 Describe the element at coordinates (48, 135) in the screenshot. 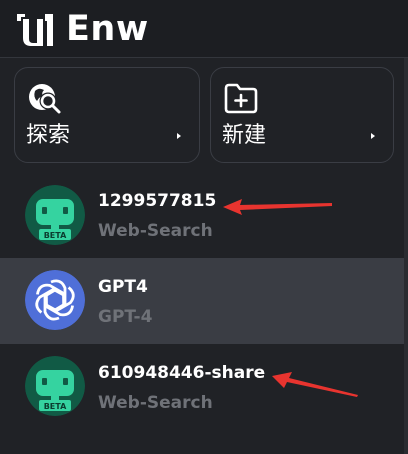

I see `explore-label: 探索` at that location.